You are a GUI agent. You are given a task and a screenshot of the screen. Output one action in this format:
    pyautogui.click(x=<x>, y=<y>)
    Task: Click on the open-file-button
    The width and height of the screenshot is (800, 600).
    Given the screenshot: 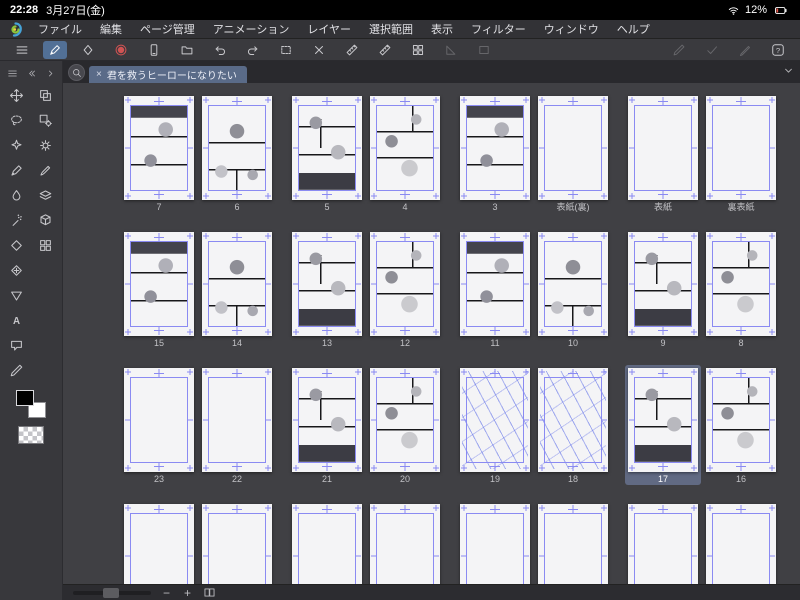 What is the action you would take?
    pyautogui.click(x=187, y=50)
    